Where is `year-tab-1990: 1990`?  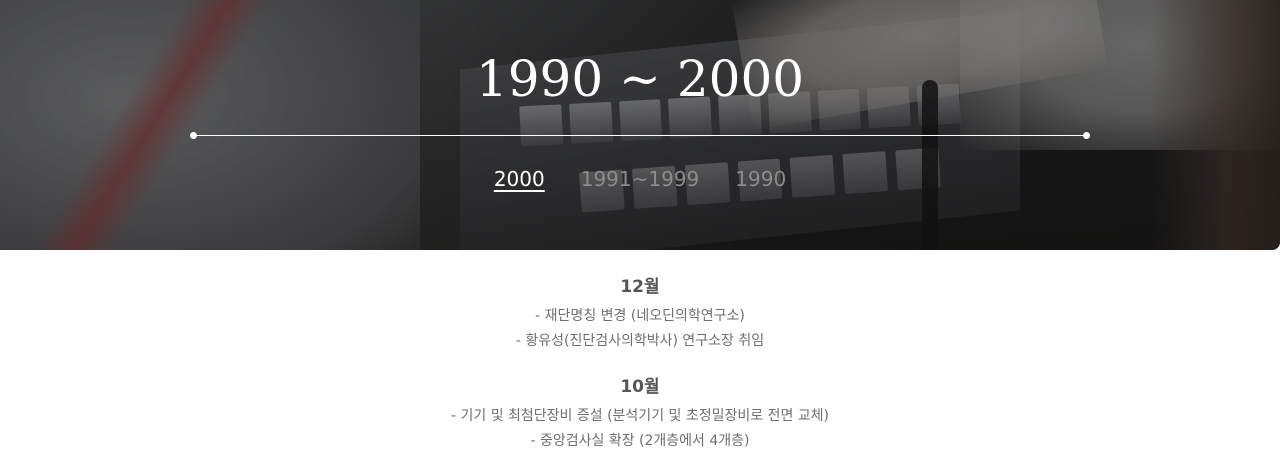 year-tab-1990: 1990 is located at coordinates (760, 179).